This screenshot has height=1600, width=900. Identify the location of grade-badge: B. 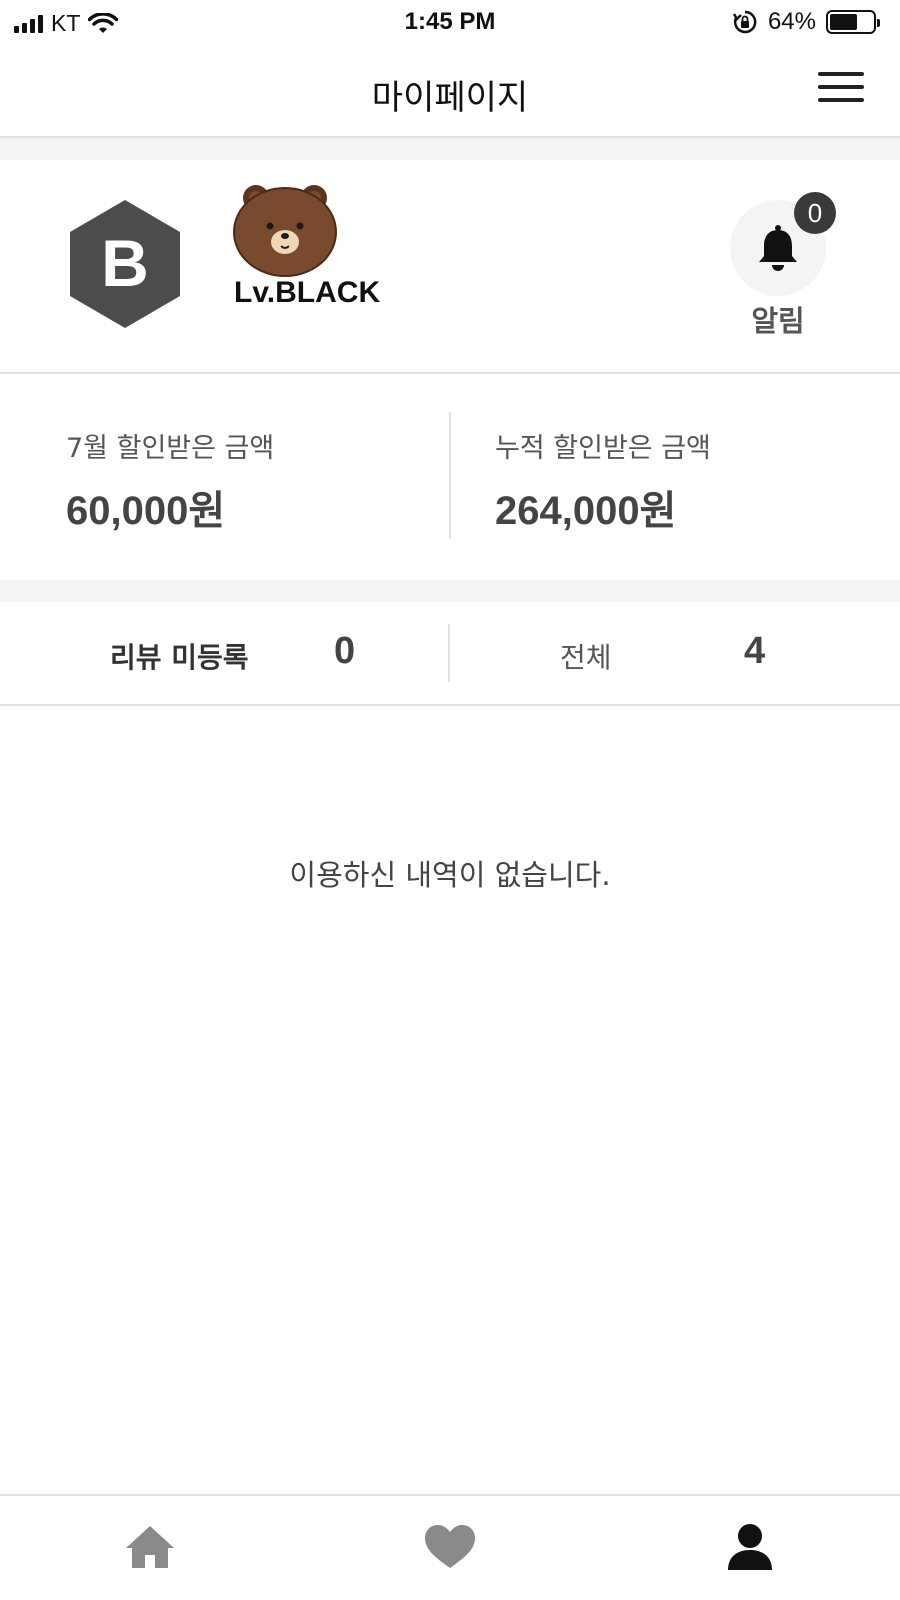
(125, 264).